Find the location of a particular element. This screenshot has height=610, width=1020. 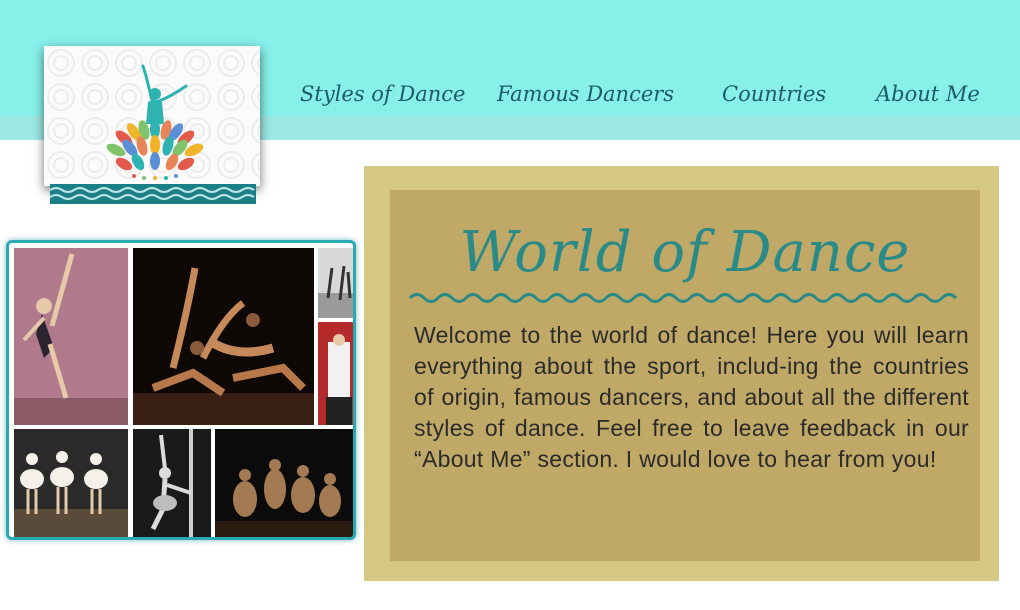

nav-famous-dancers: Famous Dancers is located at coordinates (585, 94).